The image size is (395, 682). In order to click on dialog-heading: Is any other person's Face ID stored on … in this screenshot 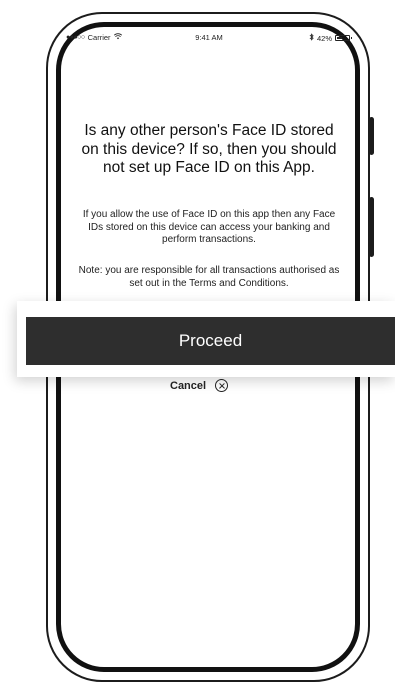, I will do `click(209, 149)`.